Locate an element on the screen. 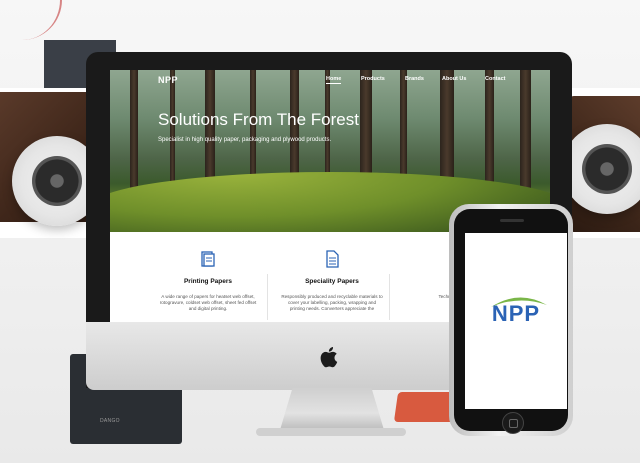  nav-products: Products is located at coordinates (373, 79).